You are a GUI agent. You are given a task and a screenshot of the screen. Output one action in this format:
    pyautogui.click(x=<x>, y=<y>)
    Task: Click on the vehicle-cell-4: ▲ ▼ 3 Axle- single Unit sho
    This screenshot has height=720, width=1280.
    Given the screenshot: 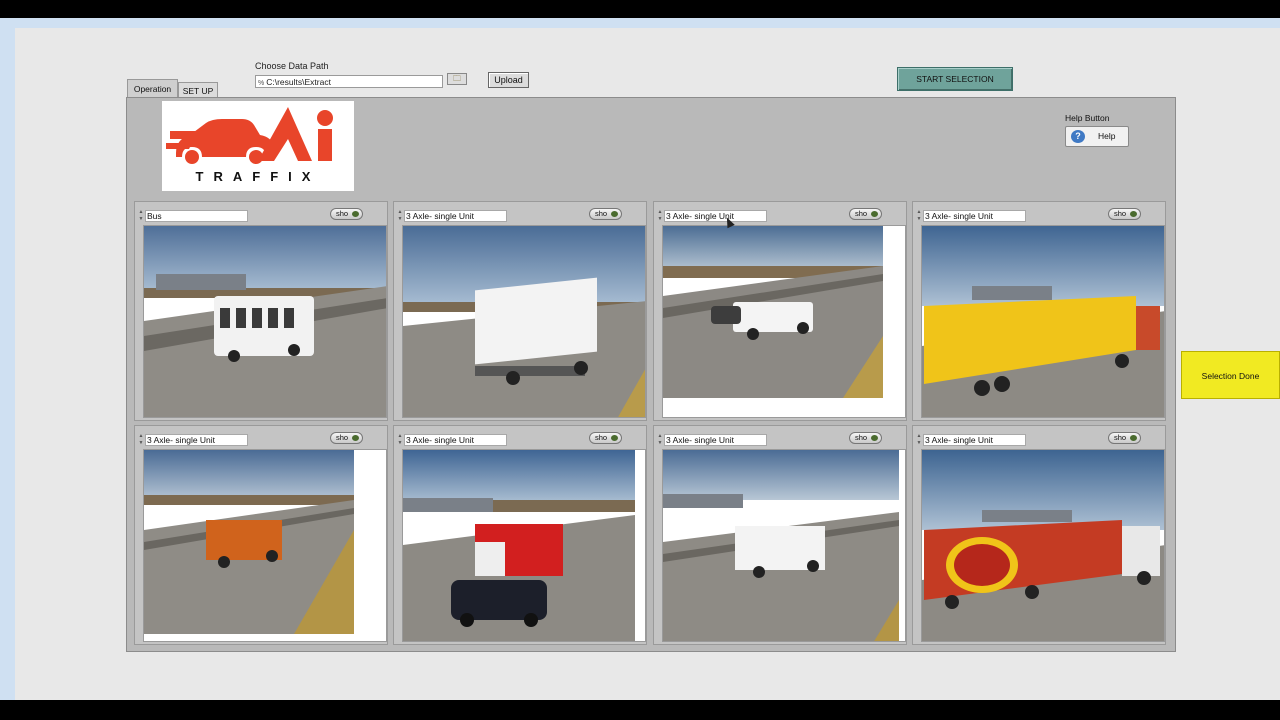 What is the action you would take?
    pyautogui.click(x=1039, y=311)
    